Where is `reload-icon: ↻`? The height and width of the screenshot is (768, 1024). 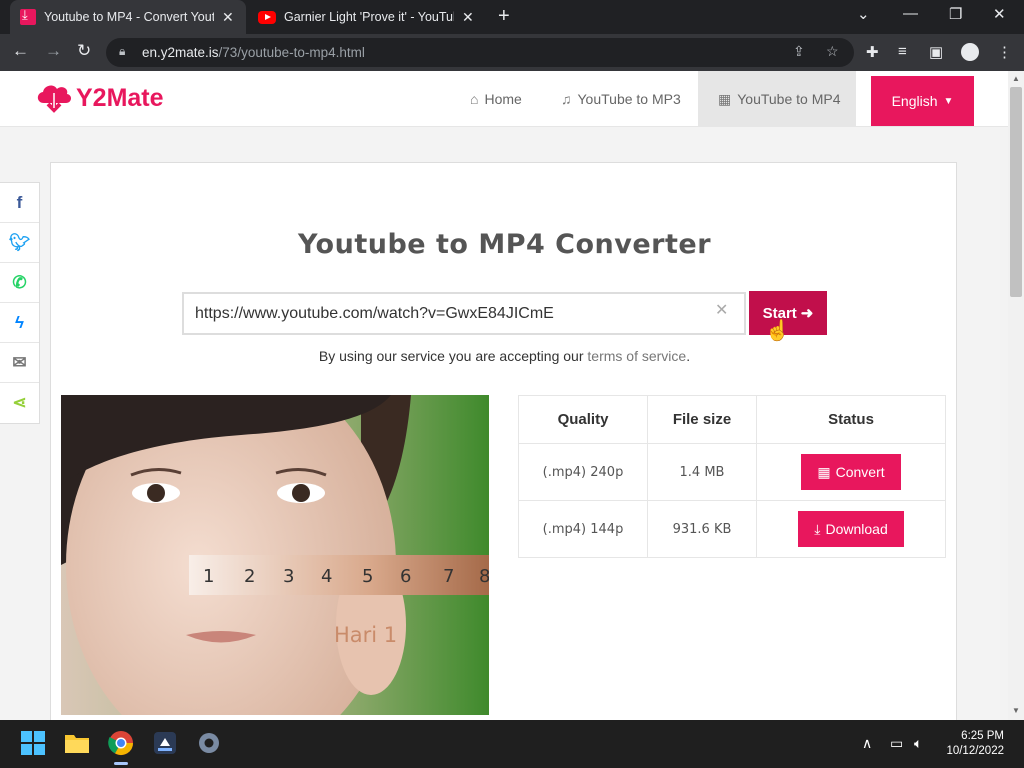
reload-icon: ↻ is located at coordinates (84, 51).